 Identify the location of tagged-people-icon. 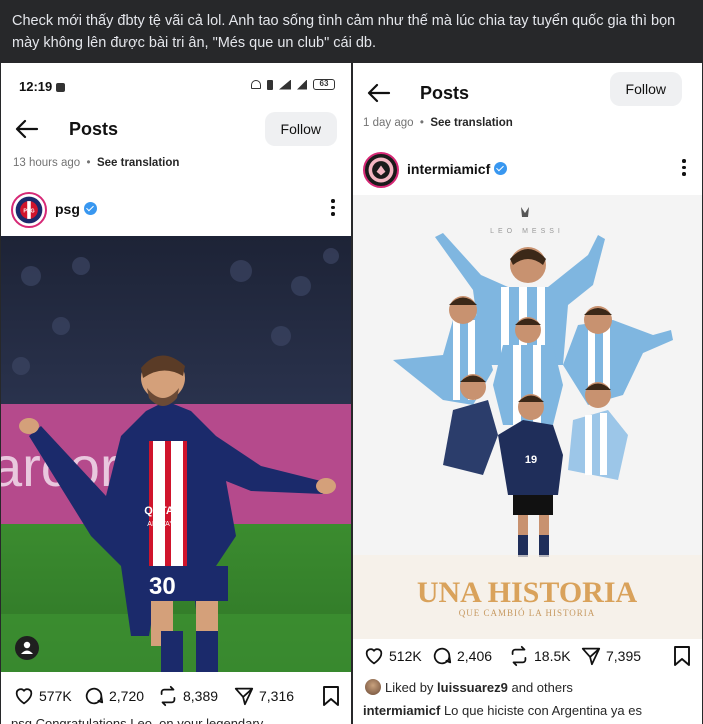
(27, 648).